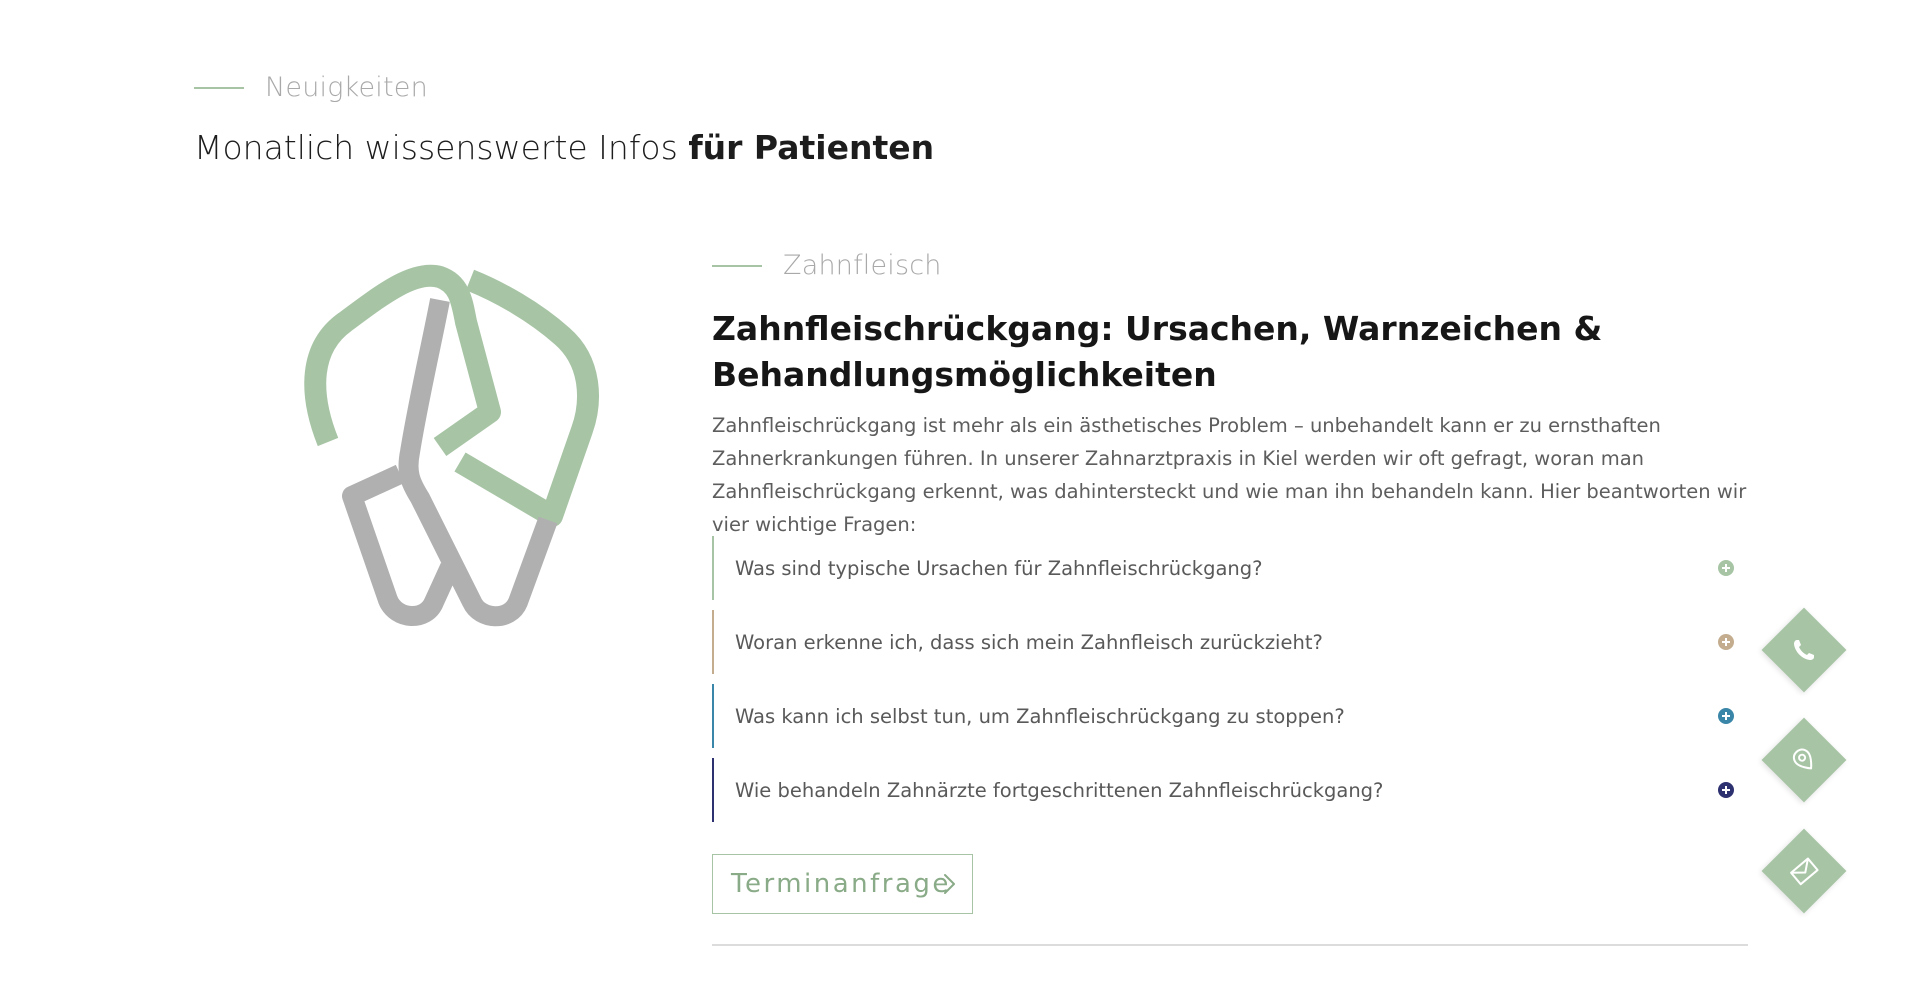  Describe the element at coordinates (219, 87) in the screenshot. I see `eyebrow-divider` at that location.